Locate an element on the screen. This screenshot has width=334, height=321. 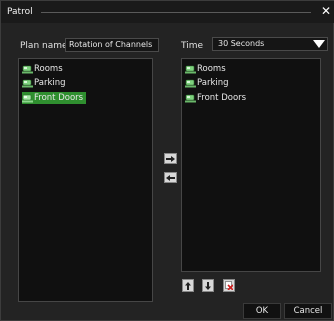
plan-name-label: Plan name is located at coordinates (44, 46).